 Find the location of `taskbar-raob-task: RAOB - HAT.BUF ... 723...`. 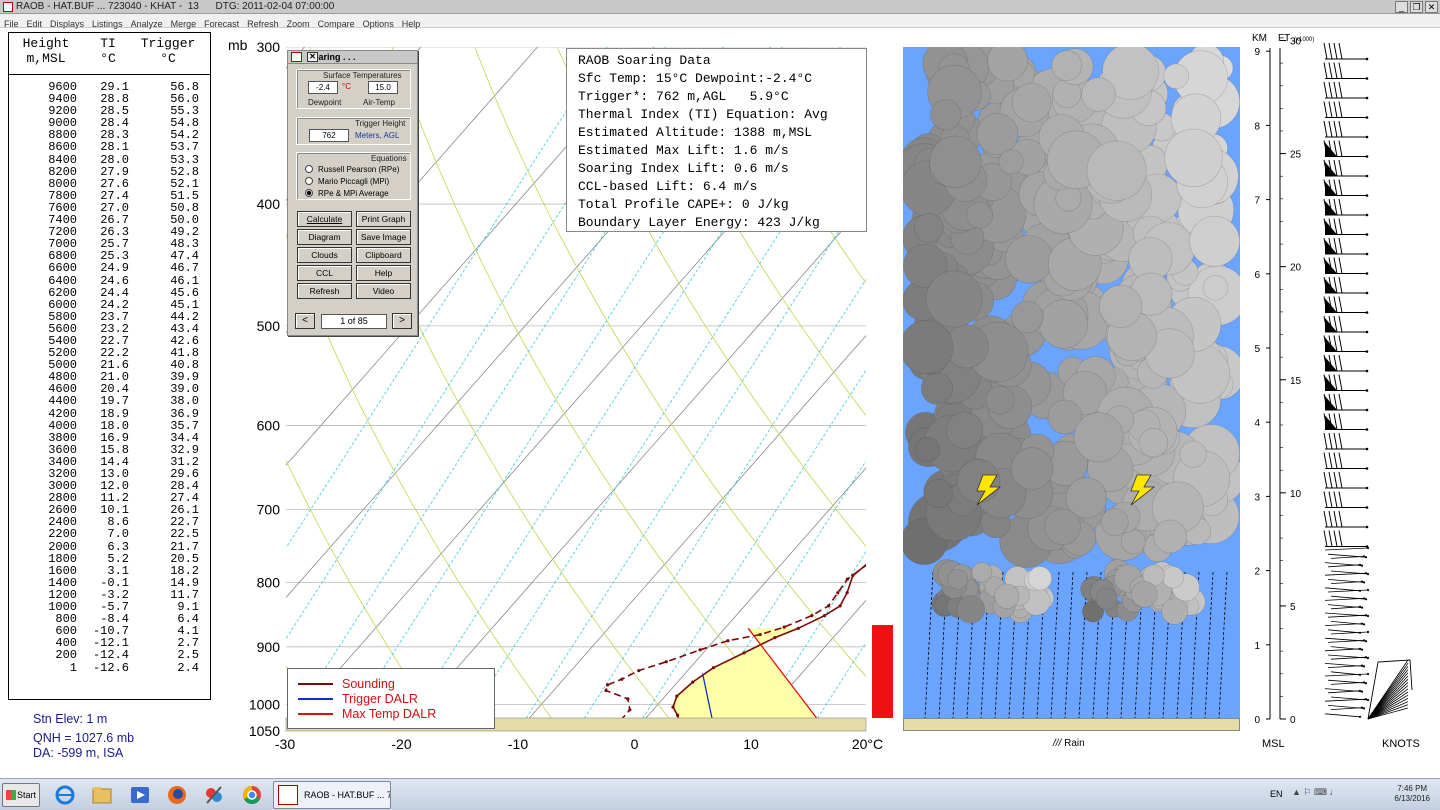

taskbar-raob-task: RAOB - HAT.BUF ... 723... is located at coordinates (332, 795).